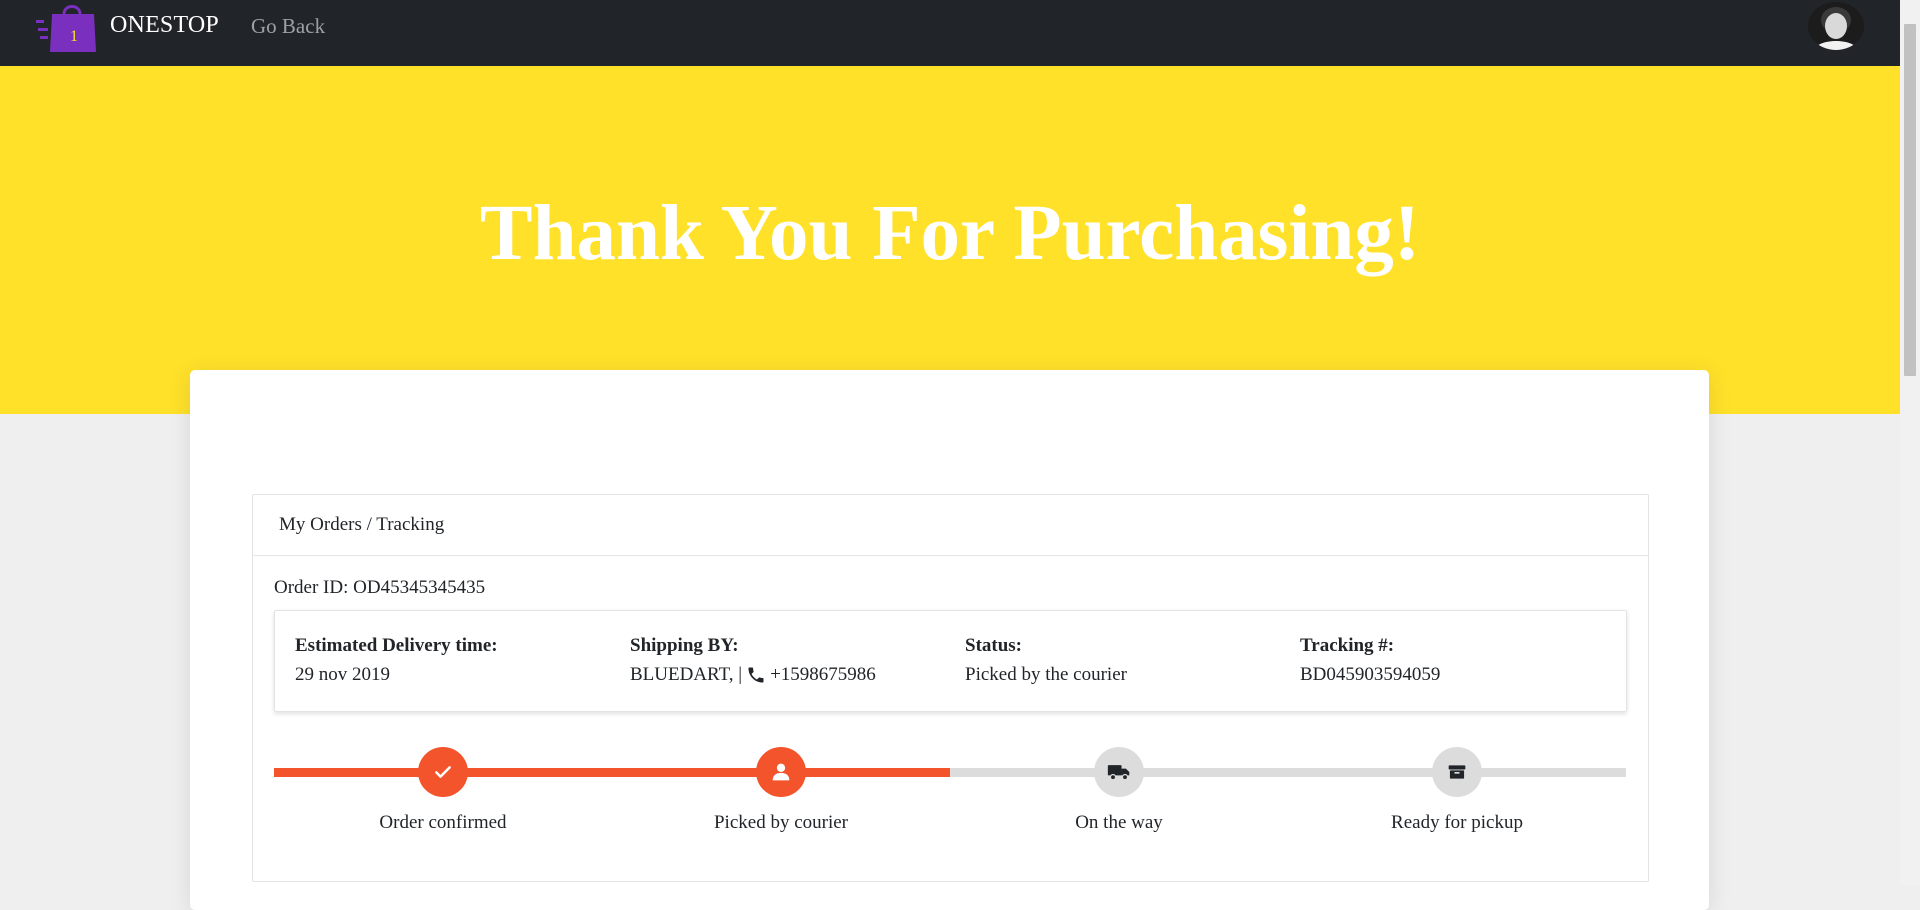  I want to click on step-on-the-way: On the way, so click(1119, 790).